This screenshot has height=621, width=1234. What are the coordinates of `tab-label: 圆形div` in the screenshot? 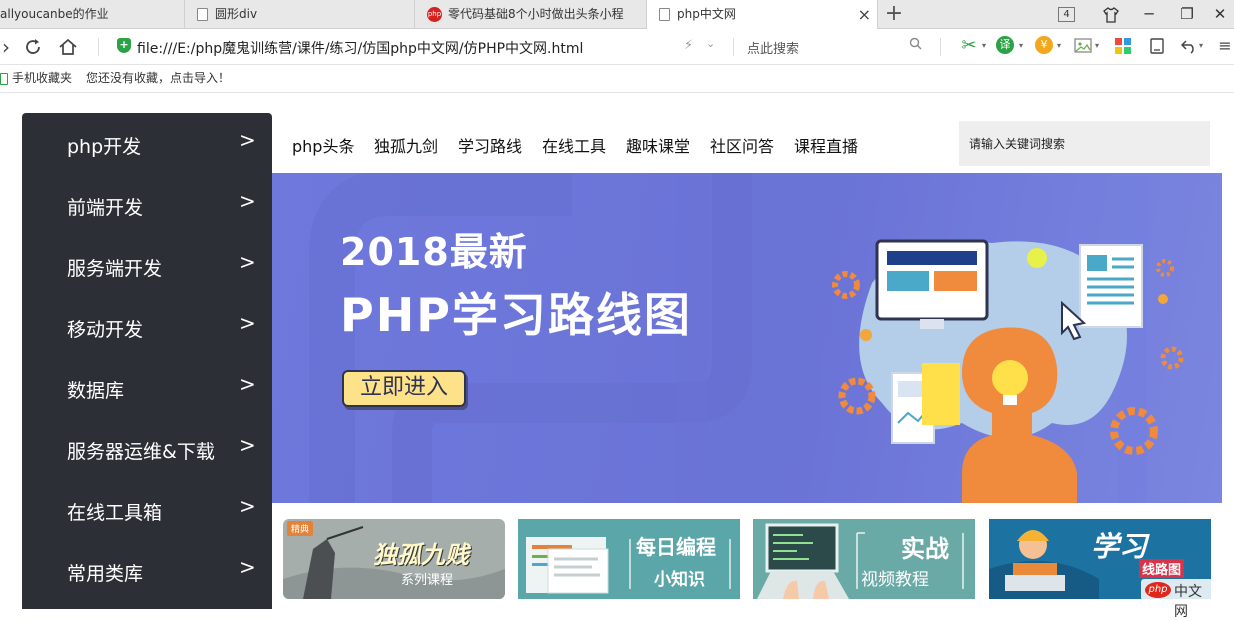 It's located at (236, 14).